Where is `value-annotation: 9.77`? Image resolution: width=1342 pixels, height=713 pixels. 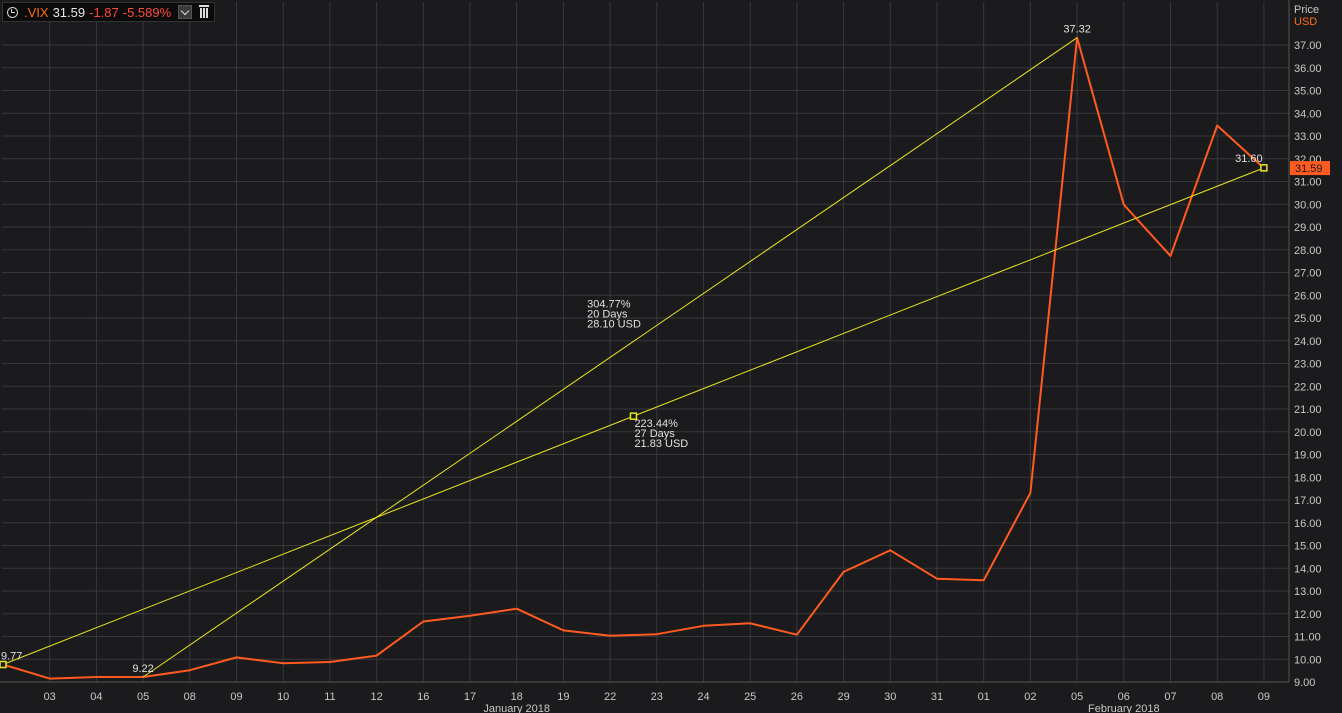
value-annotation: 9.77 is located at coordinates (11, 656).